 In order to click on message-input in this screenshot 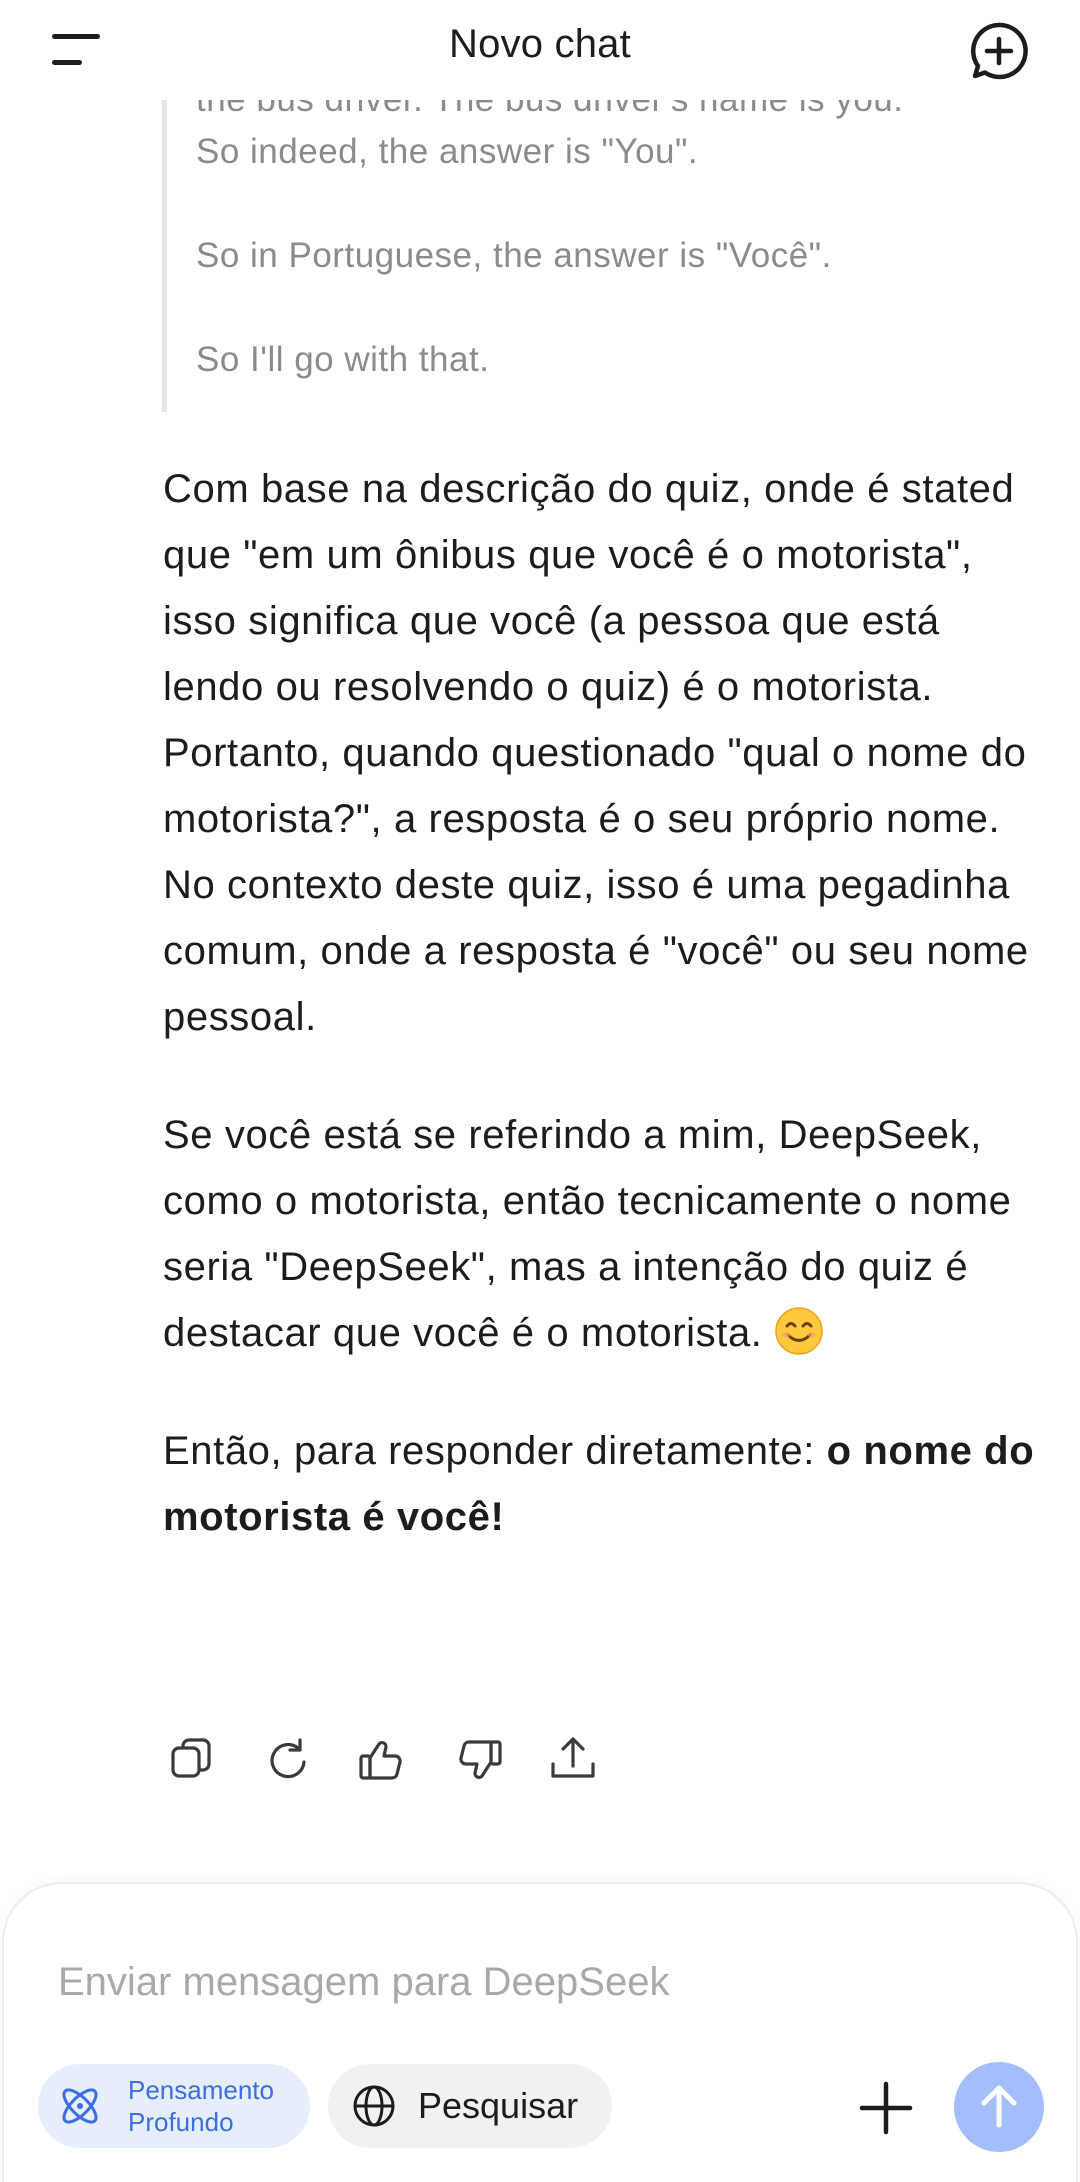, I will do `click(468, 1982)`.